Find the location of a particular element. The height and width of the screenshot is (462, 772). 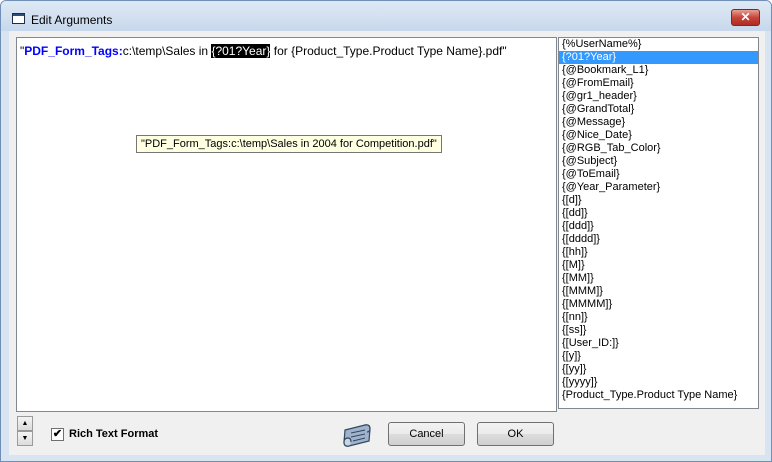

path-text: c:\temp\Sales in is located at coordinates (167, 51).